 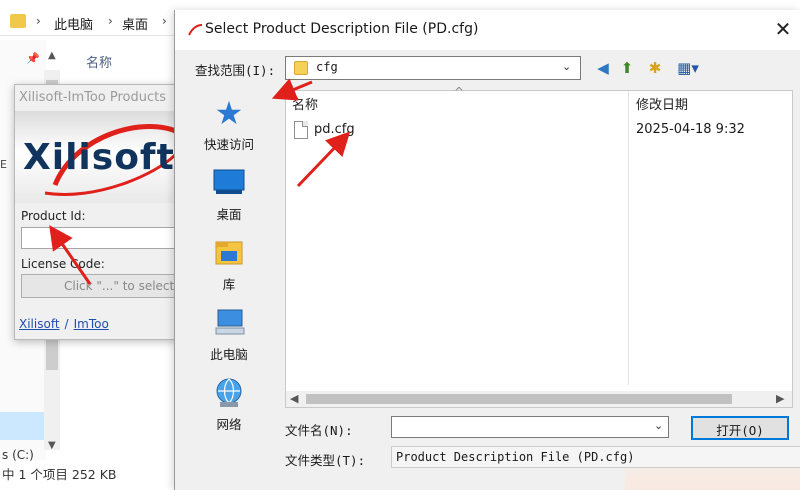 I want to click on column-divider, so click(x=628, y=238).